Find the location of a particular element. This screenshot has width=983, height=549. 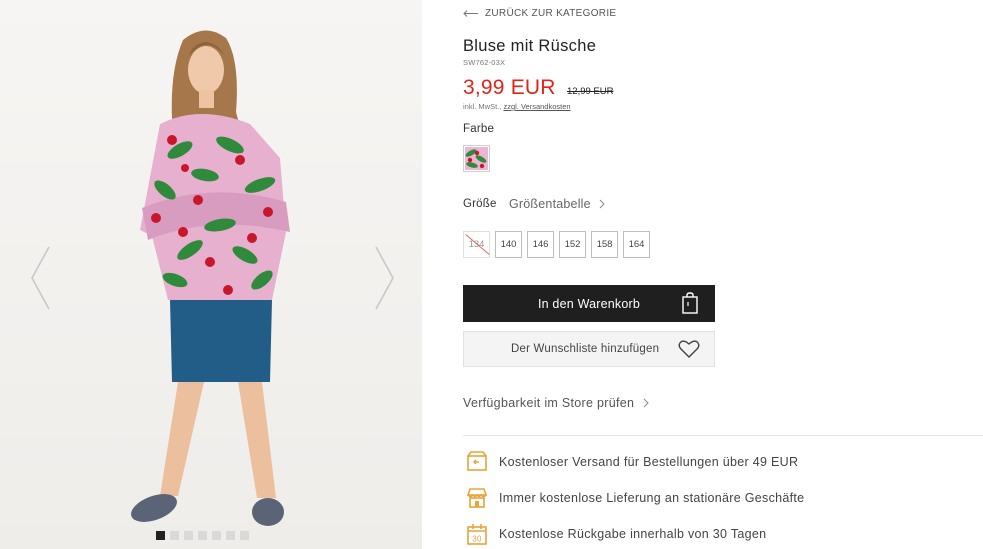

size-table-label: Größentabelle is located at coordinates (550, 204).